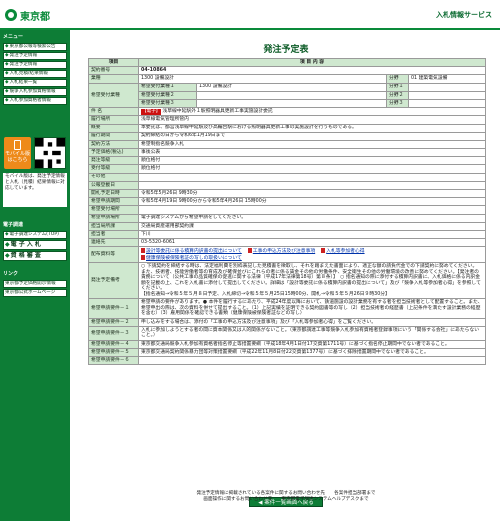 Image resolution: width=500 pixels, height=521 pixels. Describe the element at coordinates (13, 37) in the screenshot. I see `sidebar-menu-label: メニュー` at that location.